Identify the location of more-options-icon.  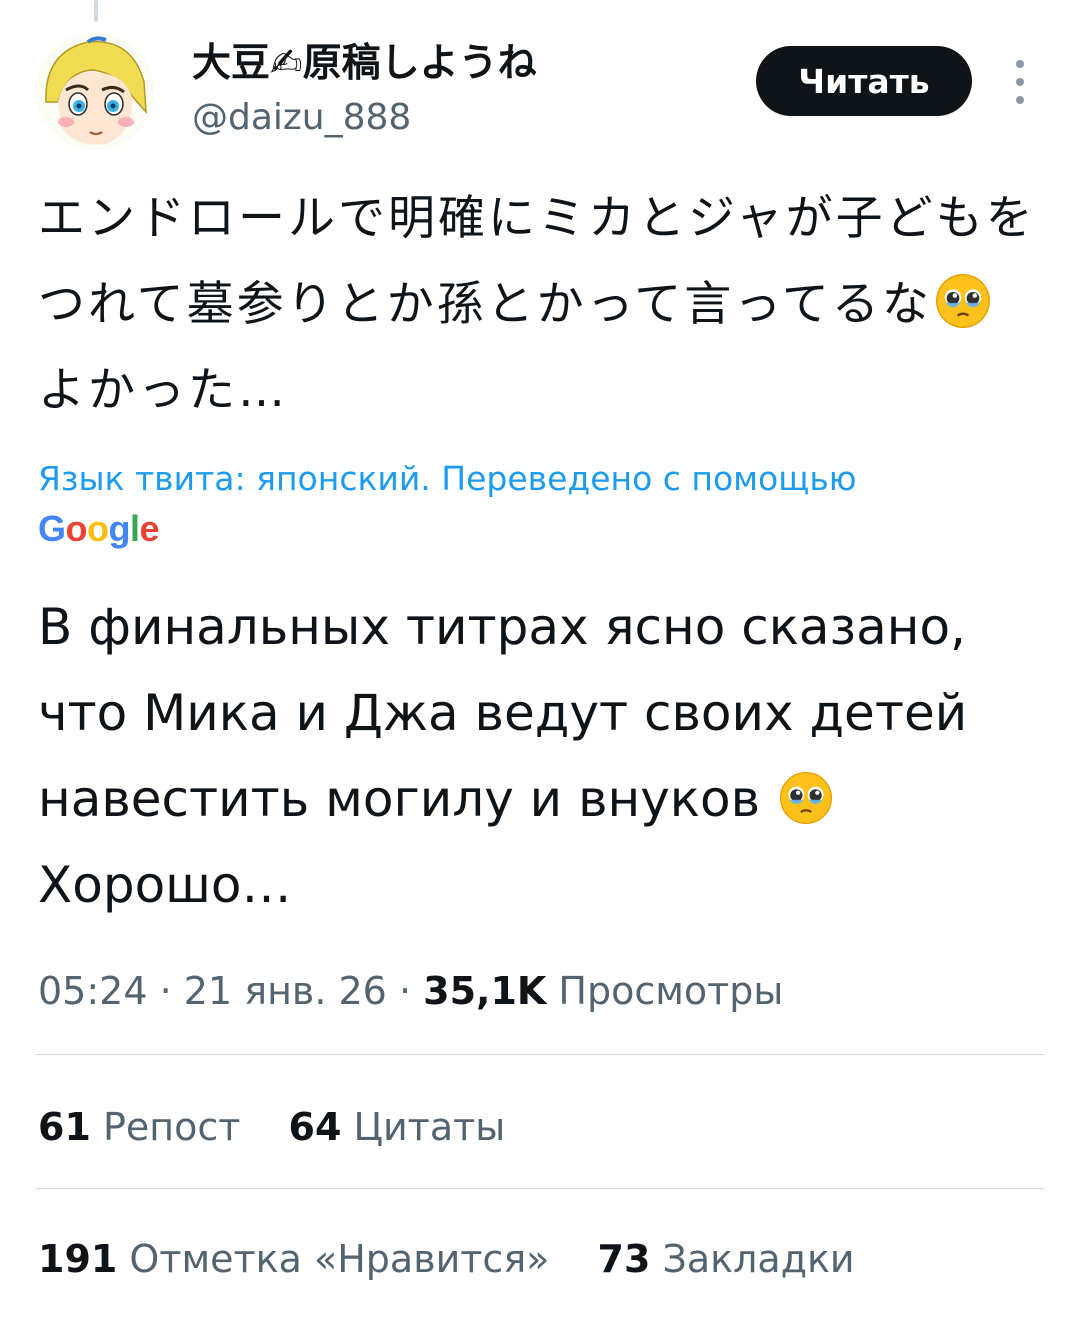
(1020, 82).